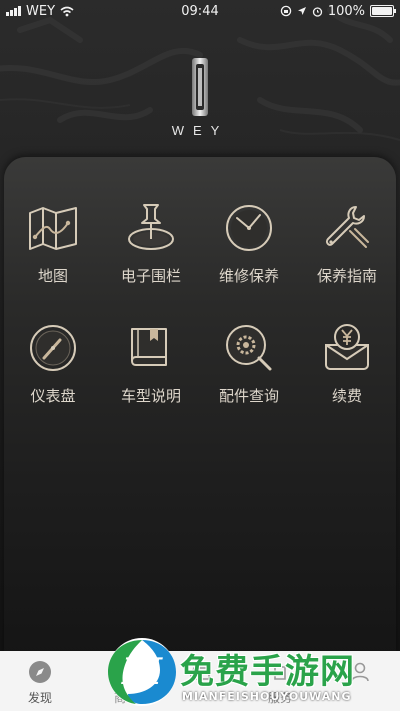 This screenshot has height=711, width=400. I want to click on menu-item-dashboard: 仪表盘, so click(53, 375).